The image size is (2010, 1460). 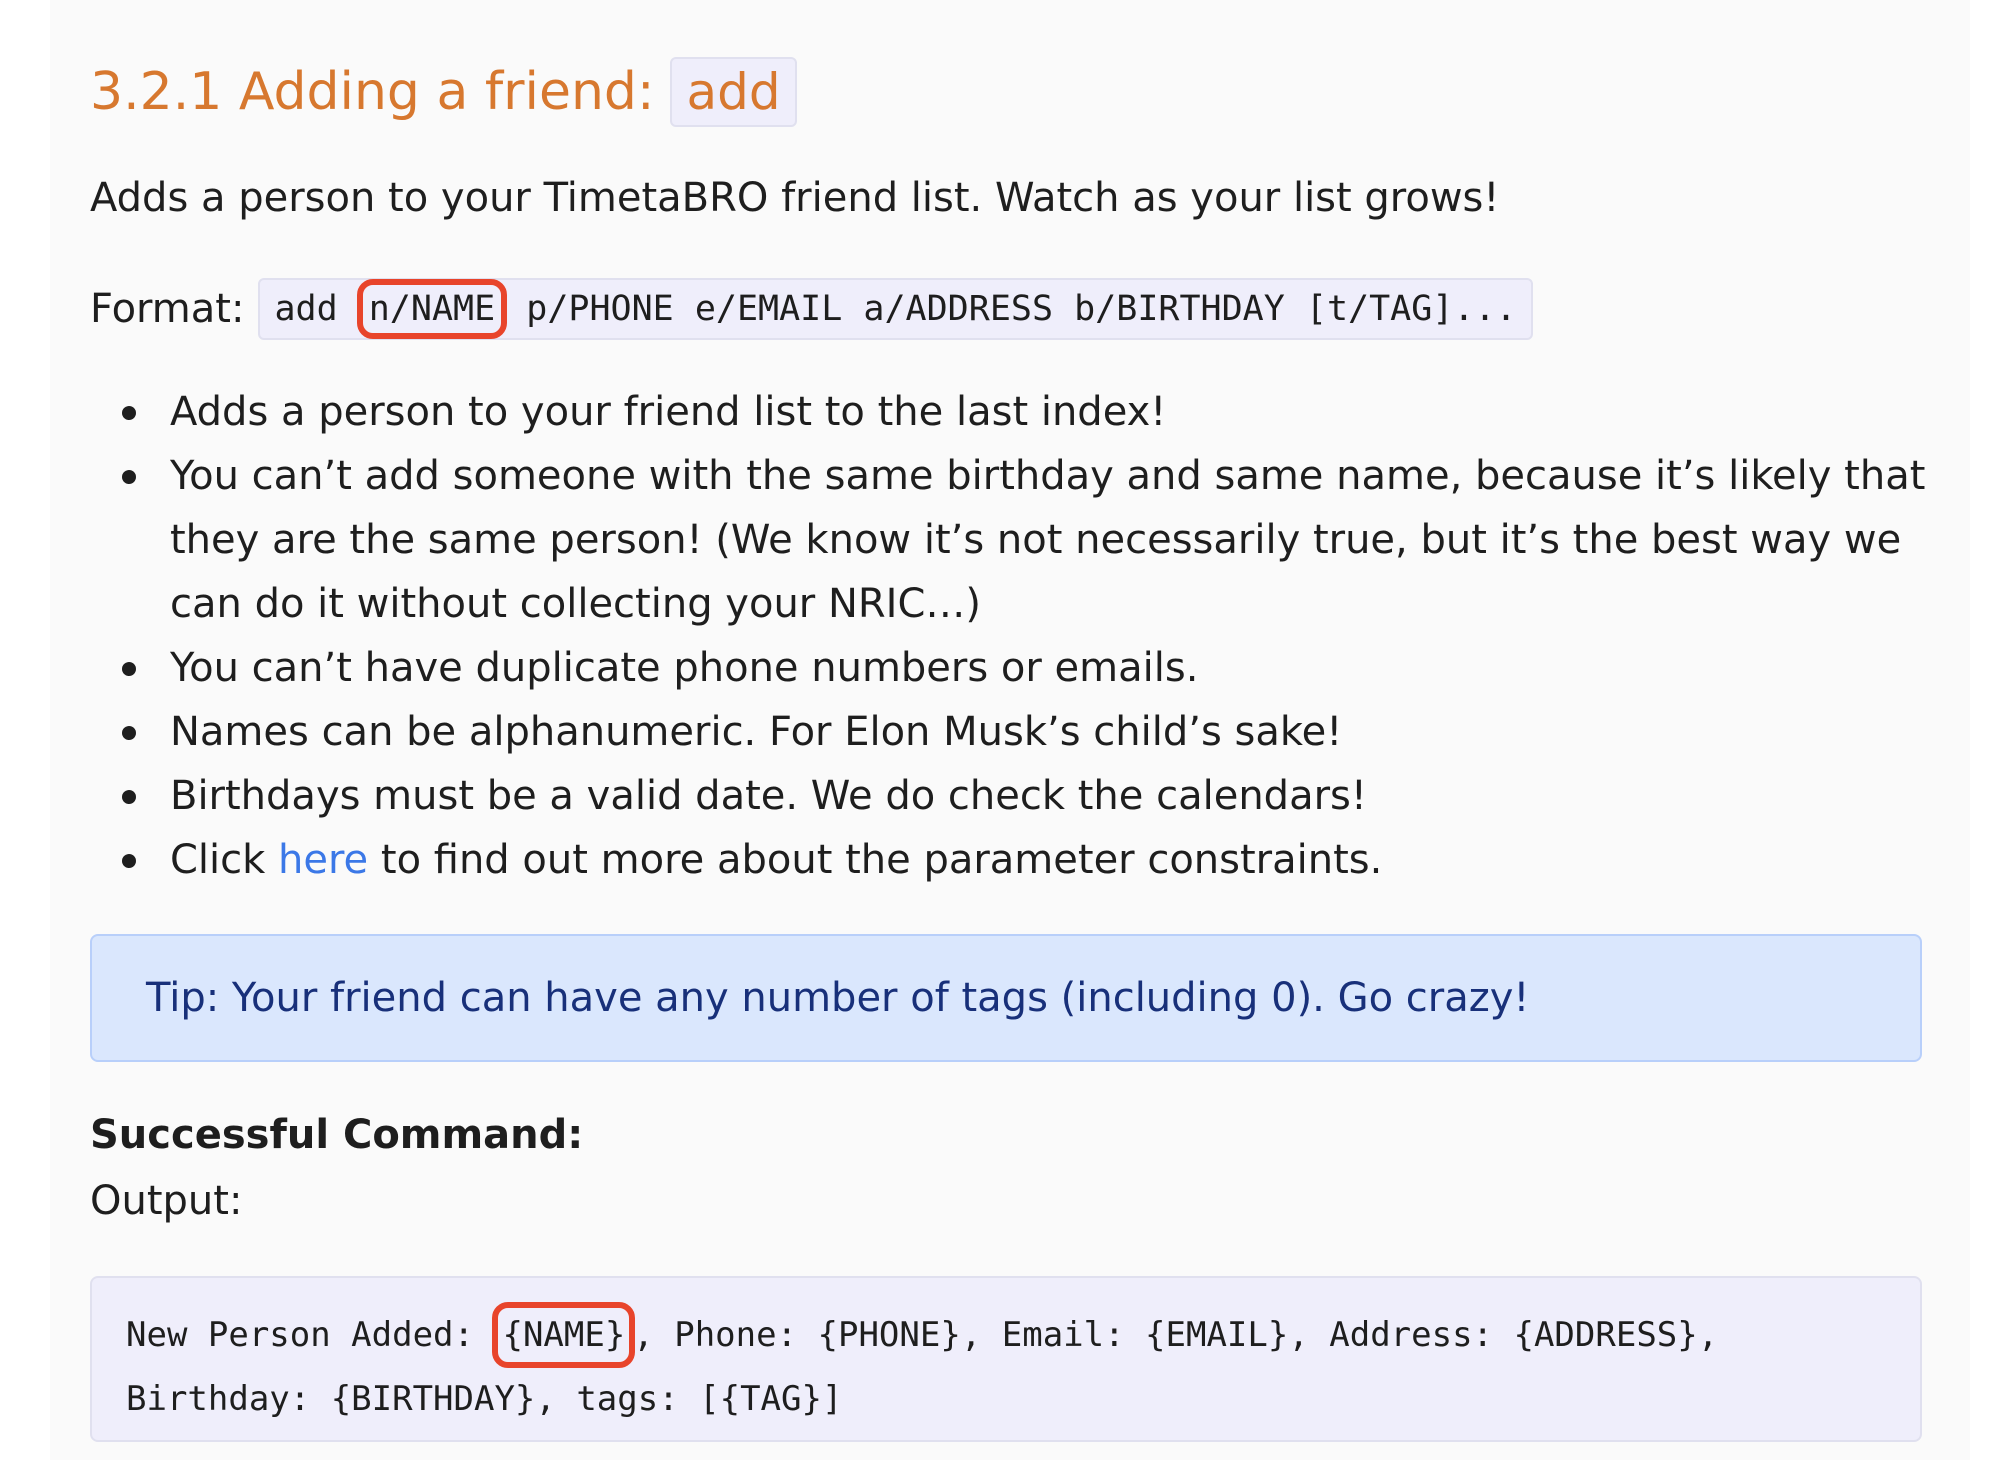 I want to click on format-code-prefix: add, so click(x=316, y=309).